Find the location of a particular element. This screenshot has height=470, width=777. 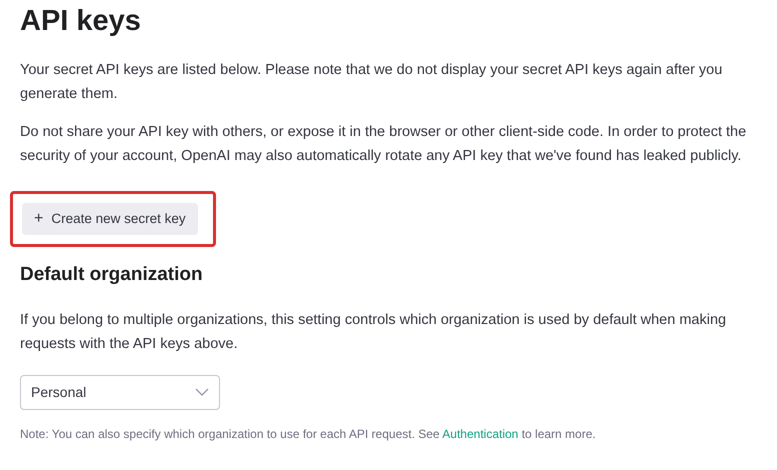

create-key-button: + Create new secret key is located at coordinates (110, 219).